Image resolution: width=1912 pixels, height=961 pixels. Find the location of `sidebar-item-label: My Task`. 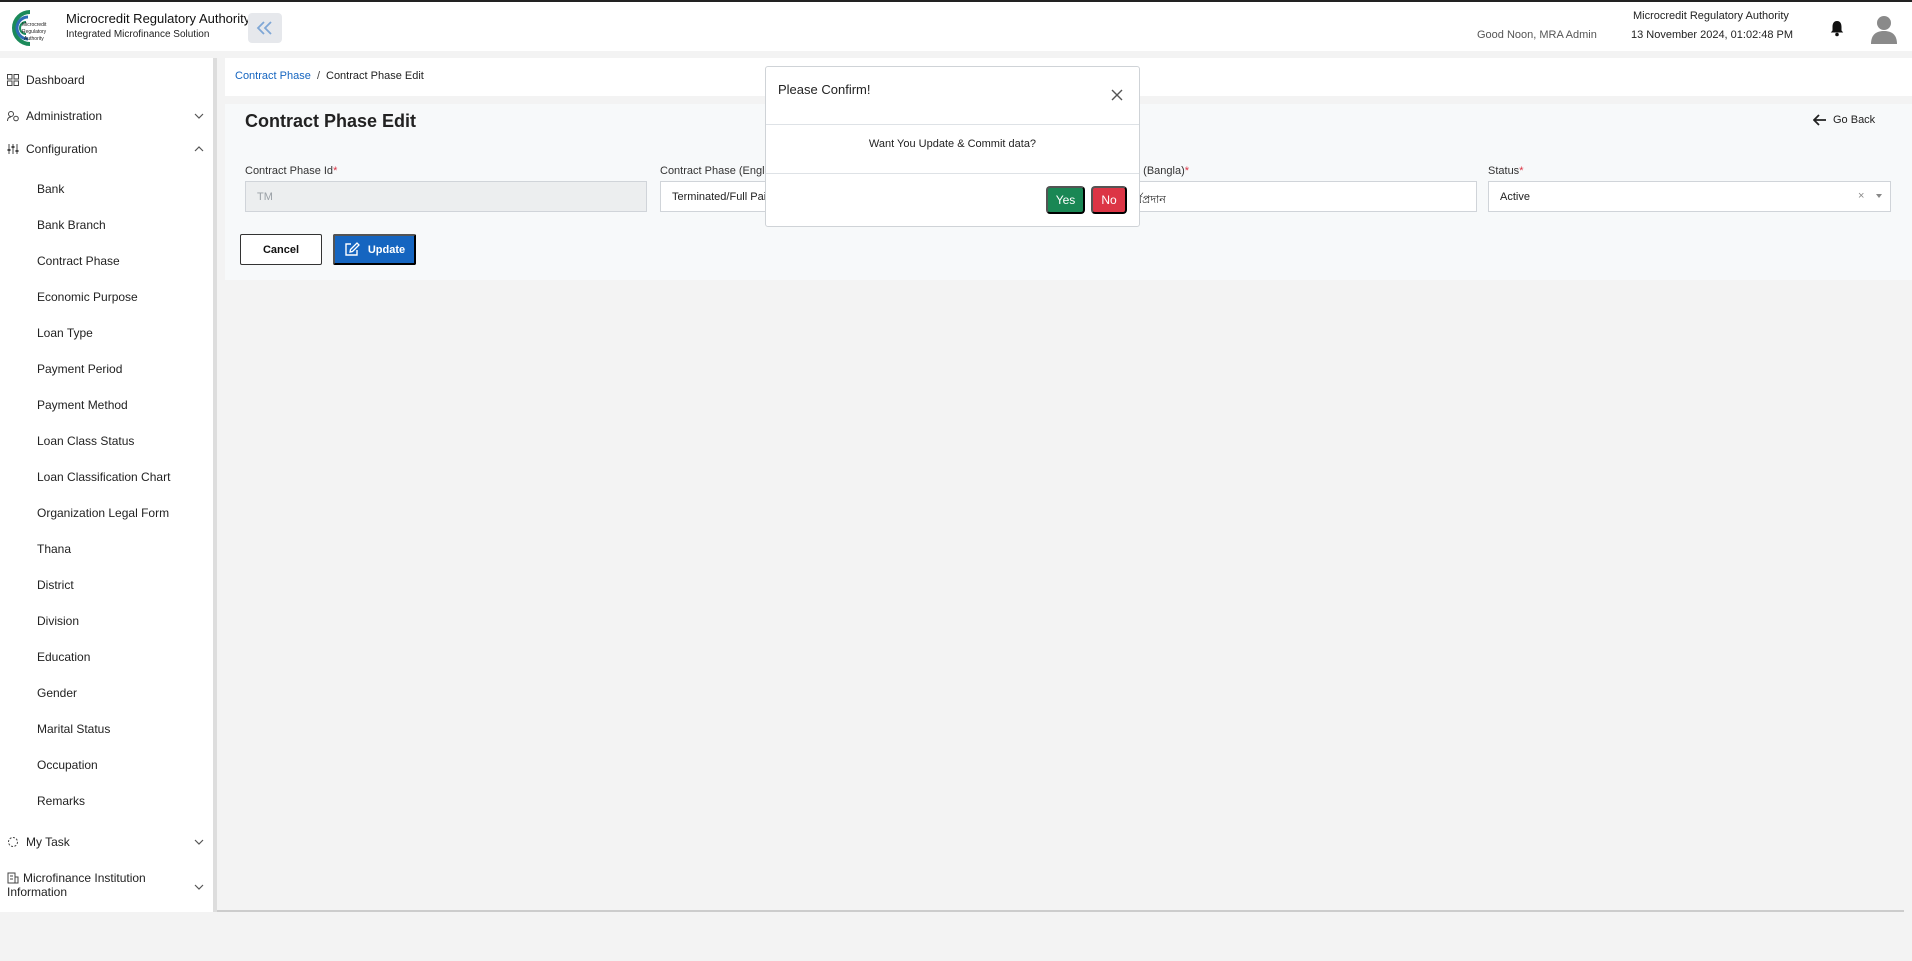

sidebar-item-label: My Task is located at coordinates (48, 842).